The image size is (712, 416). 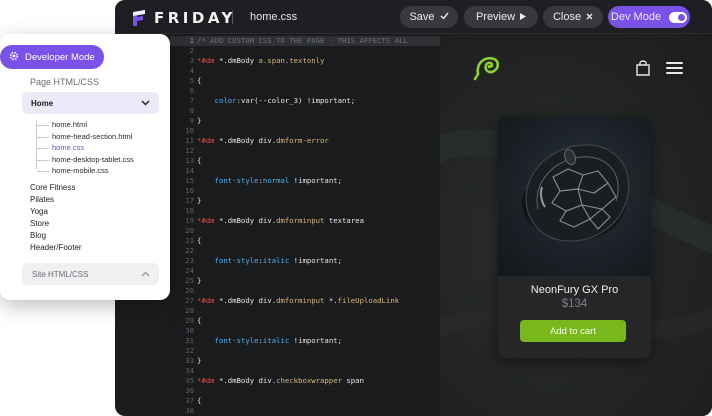 I want to click on code-token: span, so click(x=353, y=380).